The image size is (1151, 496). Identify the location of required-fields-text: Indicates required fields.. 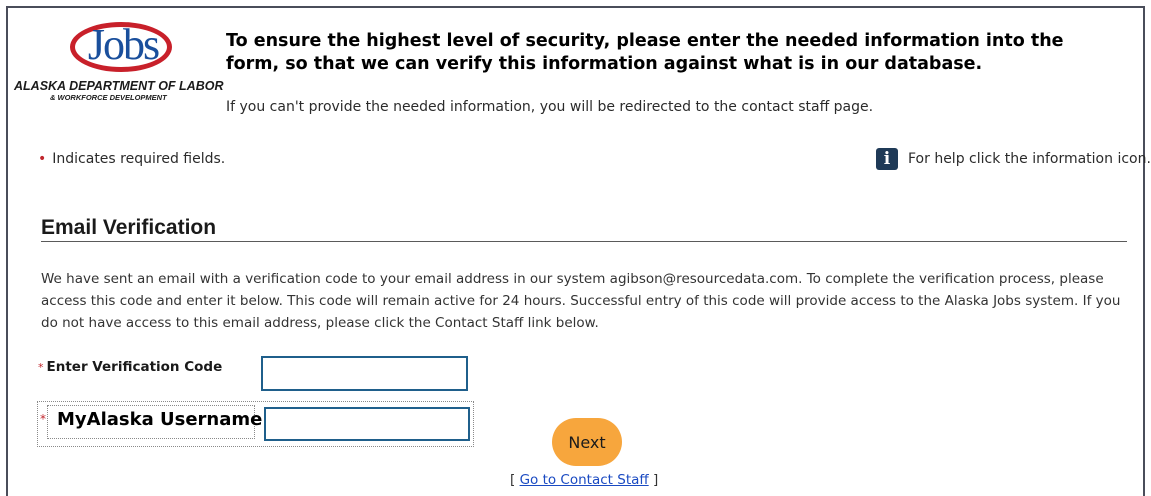
(139, 159).